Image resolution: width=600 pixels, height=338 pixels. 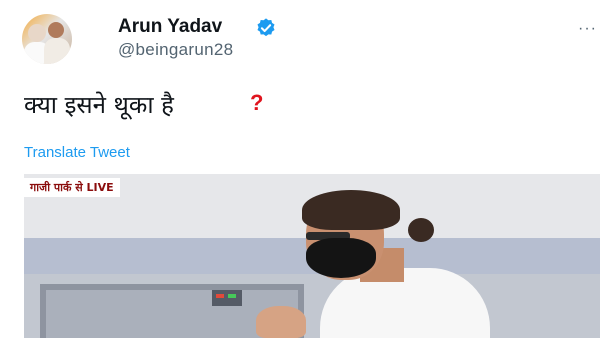 I want to click on person-hands, so click(x=281, y=322).